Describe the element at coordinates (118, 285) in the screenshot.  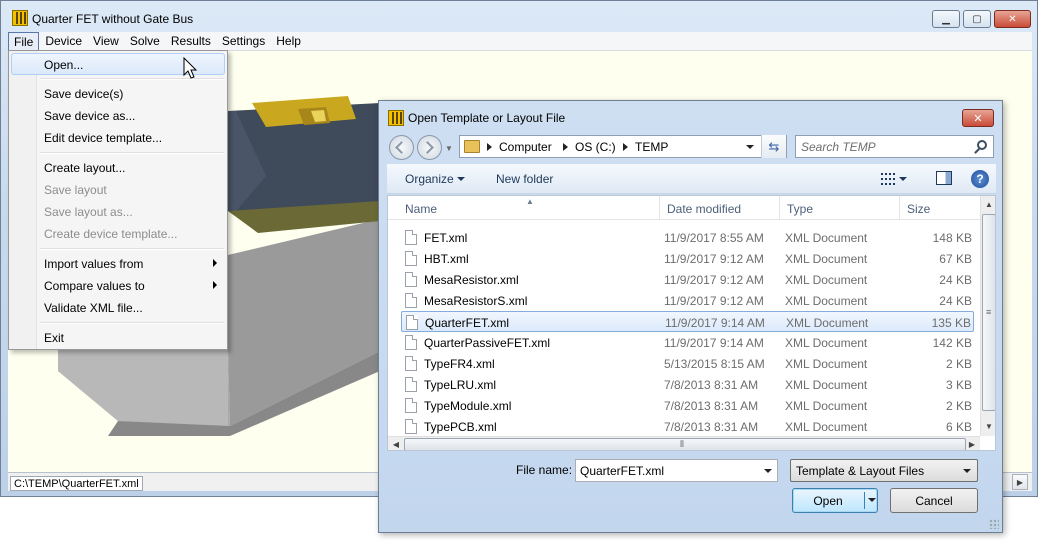
I see `menu-item-compare-values: Compare values to` at that location.